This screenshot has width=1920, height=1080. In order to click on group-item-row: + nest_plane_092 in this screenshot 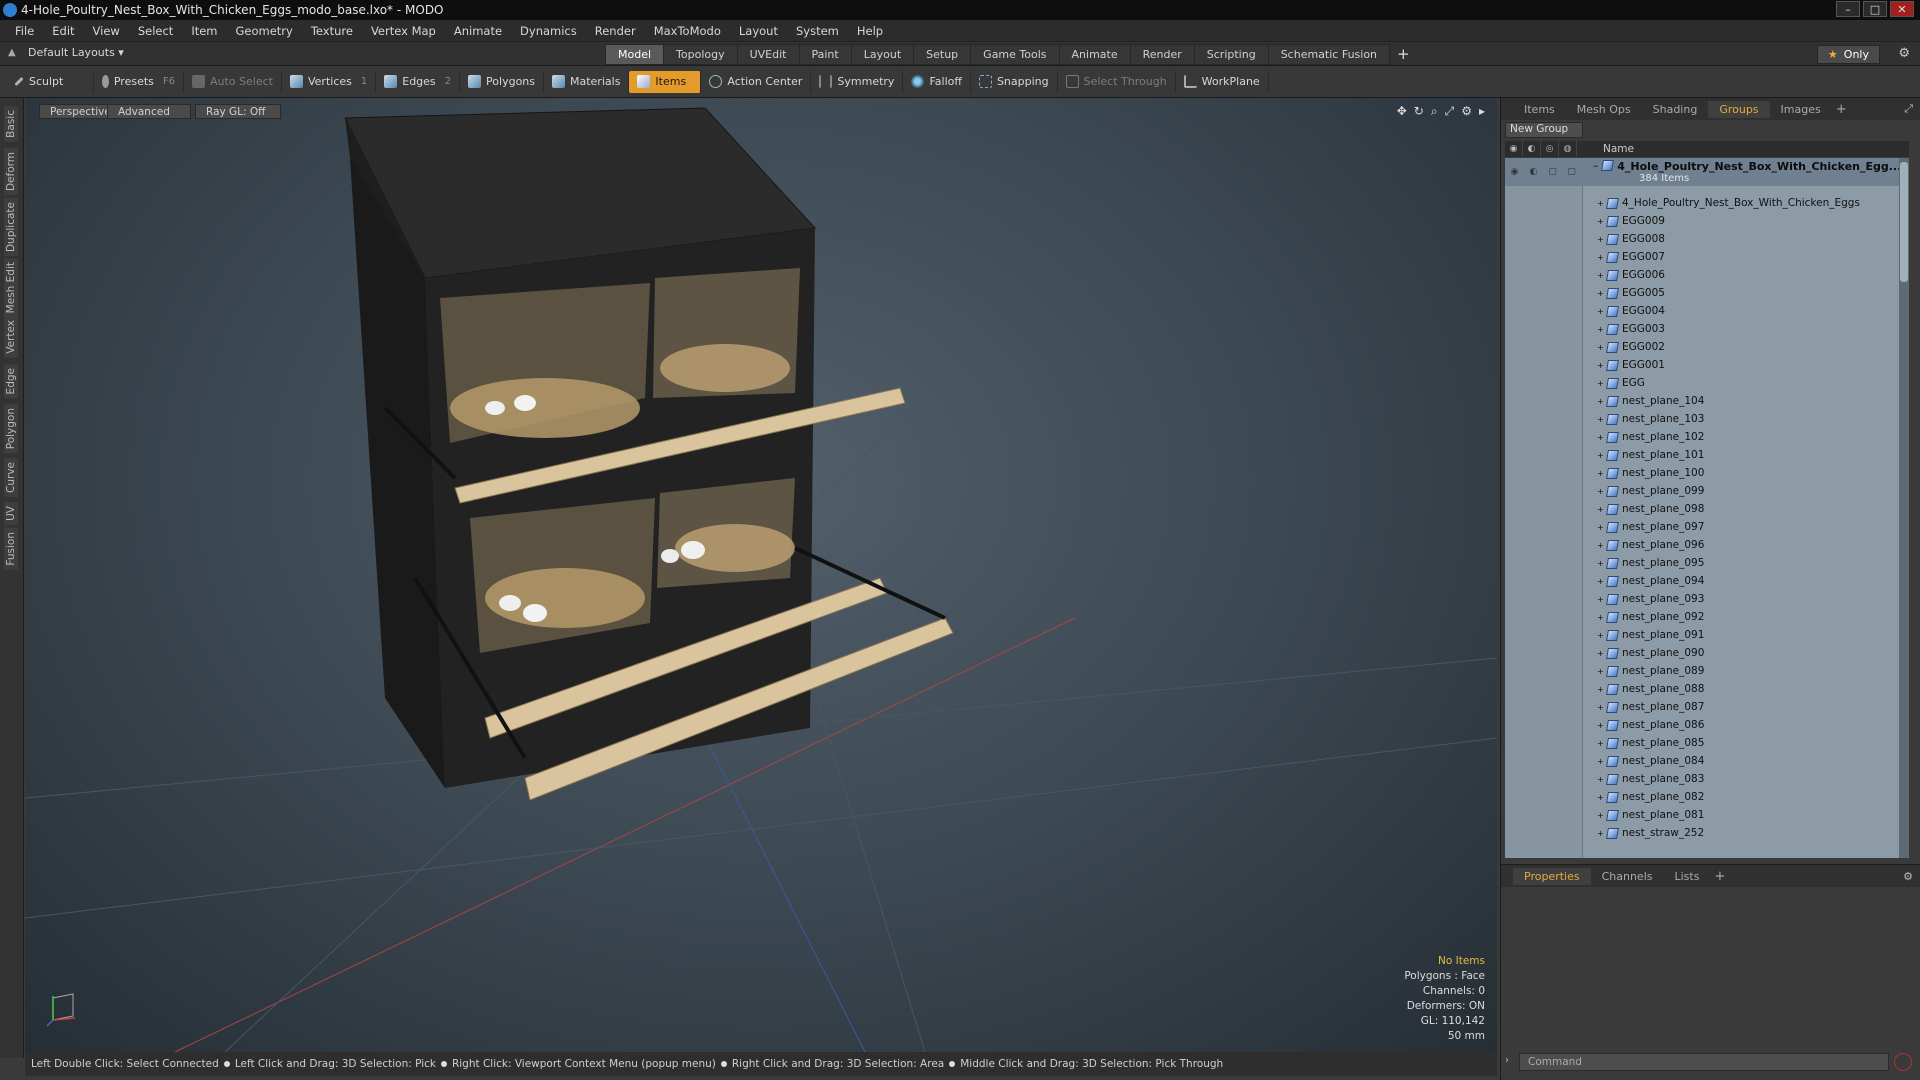, I will do `click(1707, 617)`.